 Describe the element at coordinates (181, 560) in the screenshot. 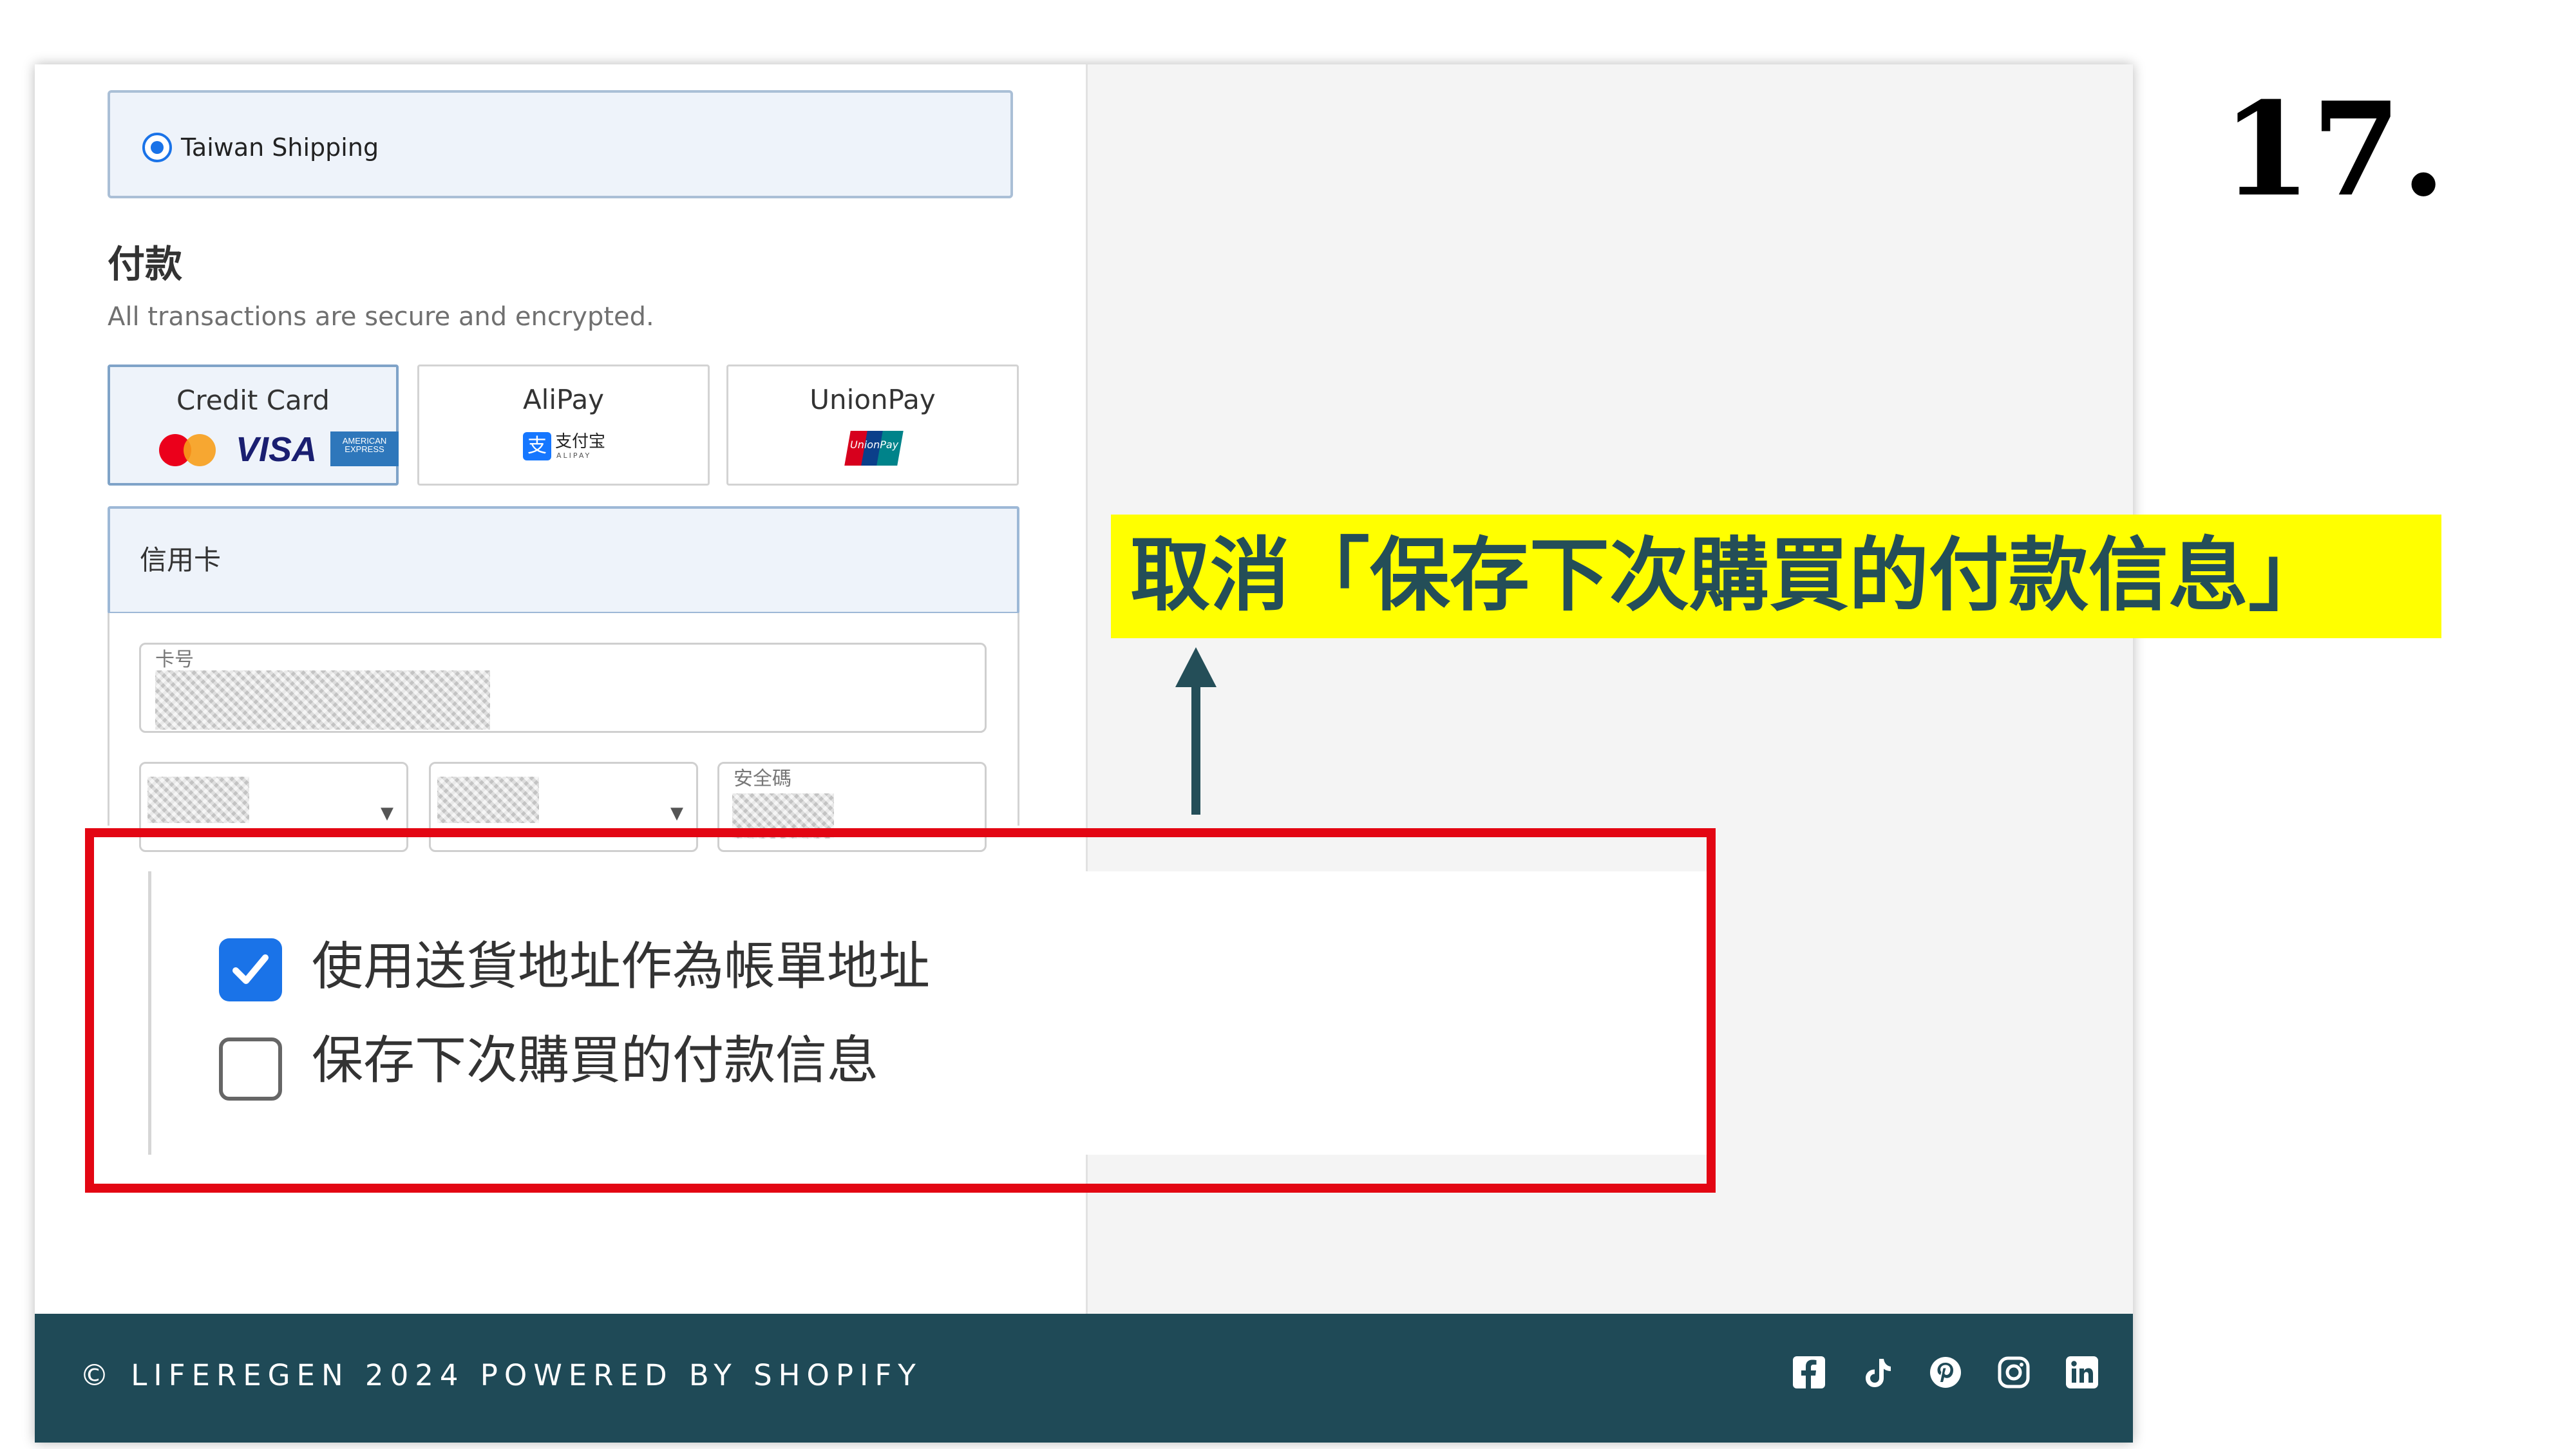

I see `credit-card-section-title: 信用卡` at that location.